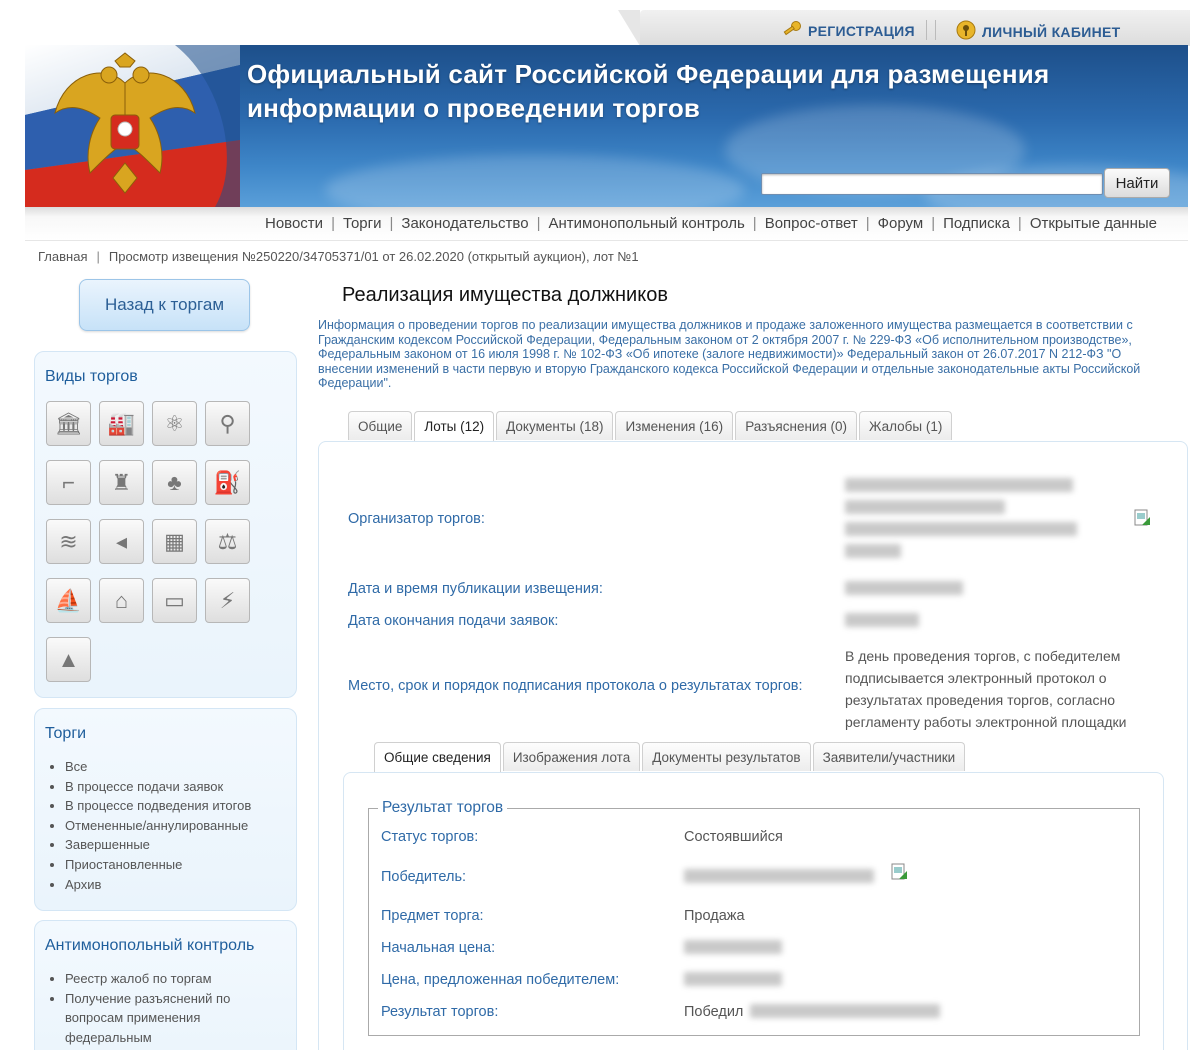 The image size is (1200, 1050). What do you see at coordinates (555, 425) in the screenshot?
I see `tab: Документы (18)` at bounding box center [555, 425].